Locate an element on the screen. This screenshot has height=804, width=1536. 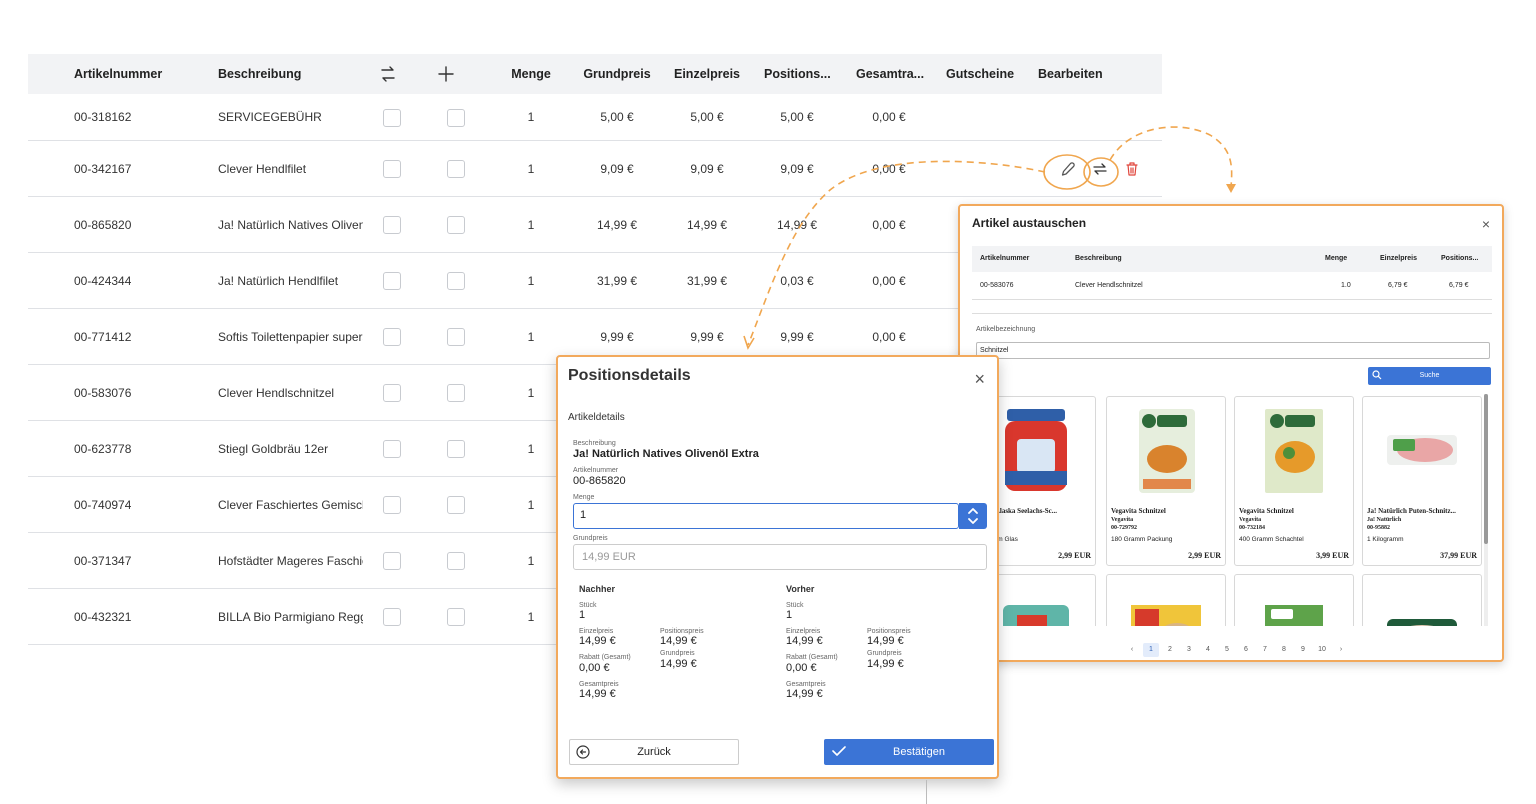
after-rabatt-label: Rabatt (Gesamt) is located at coordinates (605, 657).